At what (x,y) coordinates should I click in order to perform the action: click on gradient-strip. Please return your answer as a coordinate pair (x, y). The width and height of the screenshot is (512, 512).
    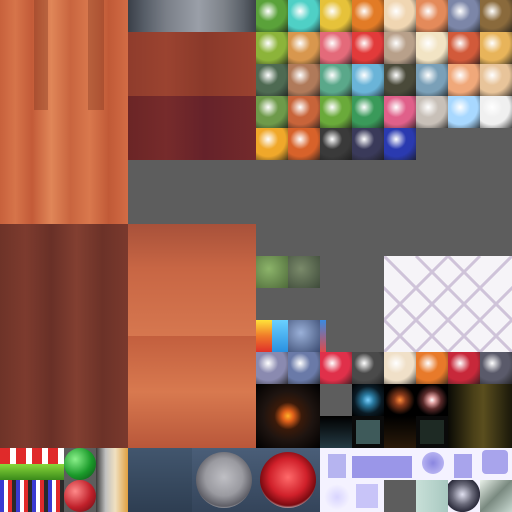
    Looking at the image, I should click on (112, 480).